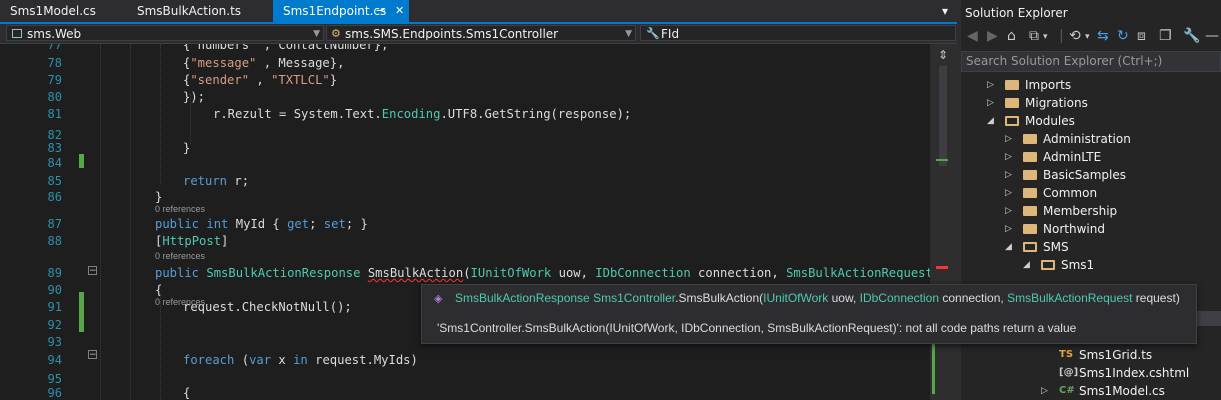 The image size is (1221, 400). I want to click on show-all-files-icon: ❐, so click(1165, 36).